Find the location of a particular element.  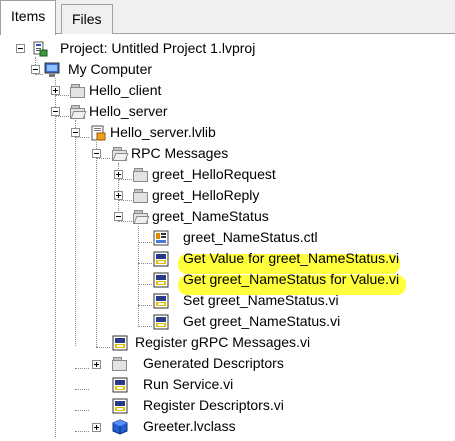

tree-item-project: Project: Untitled Project 1.lvproj is located at coordinates (157, 48).